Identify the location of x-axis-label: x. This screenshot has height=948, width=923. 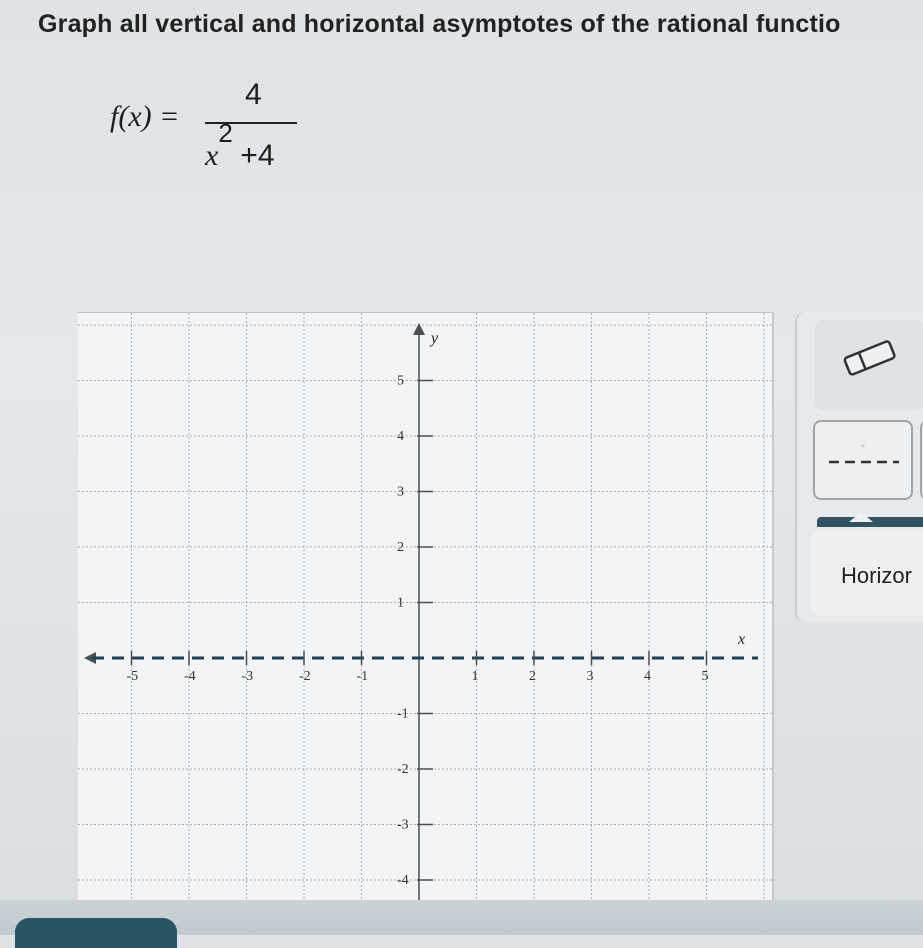
(741, 639).